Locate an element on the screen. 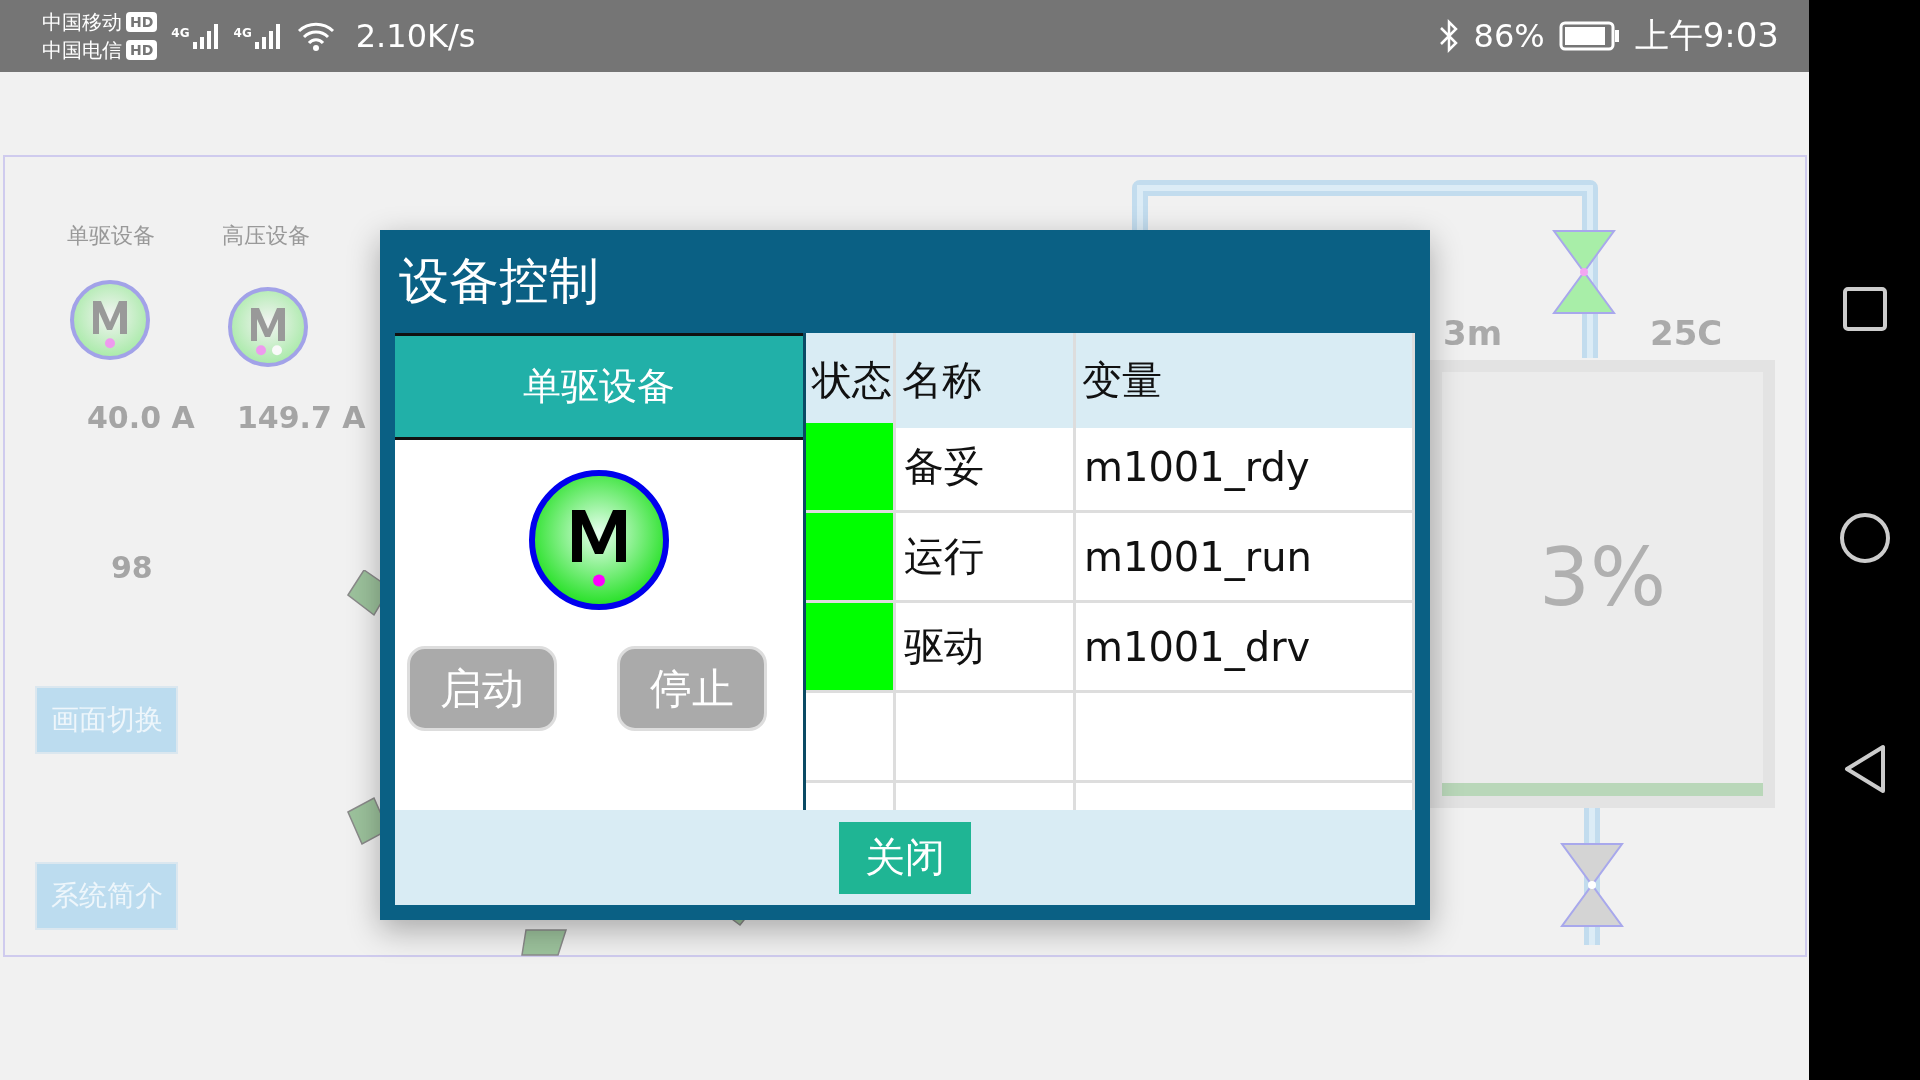  bluetooth-icon is located at coordinates (1448, 36).